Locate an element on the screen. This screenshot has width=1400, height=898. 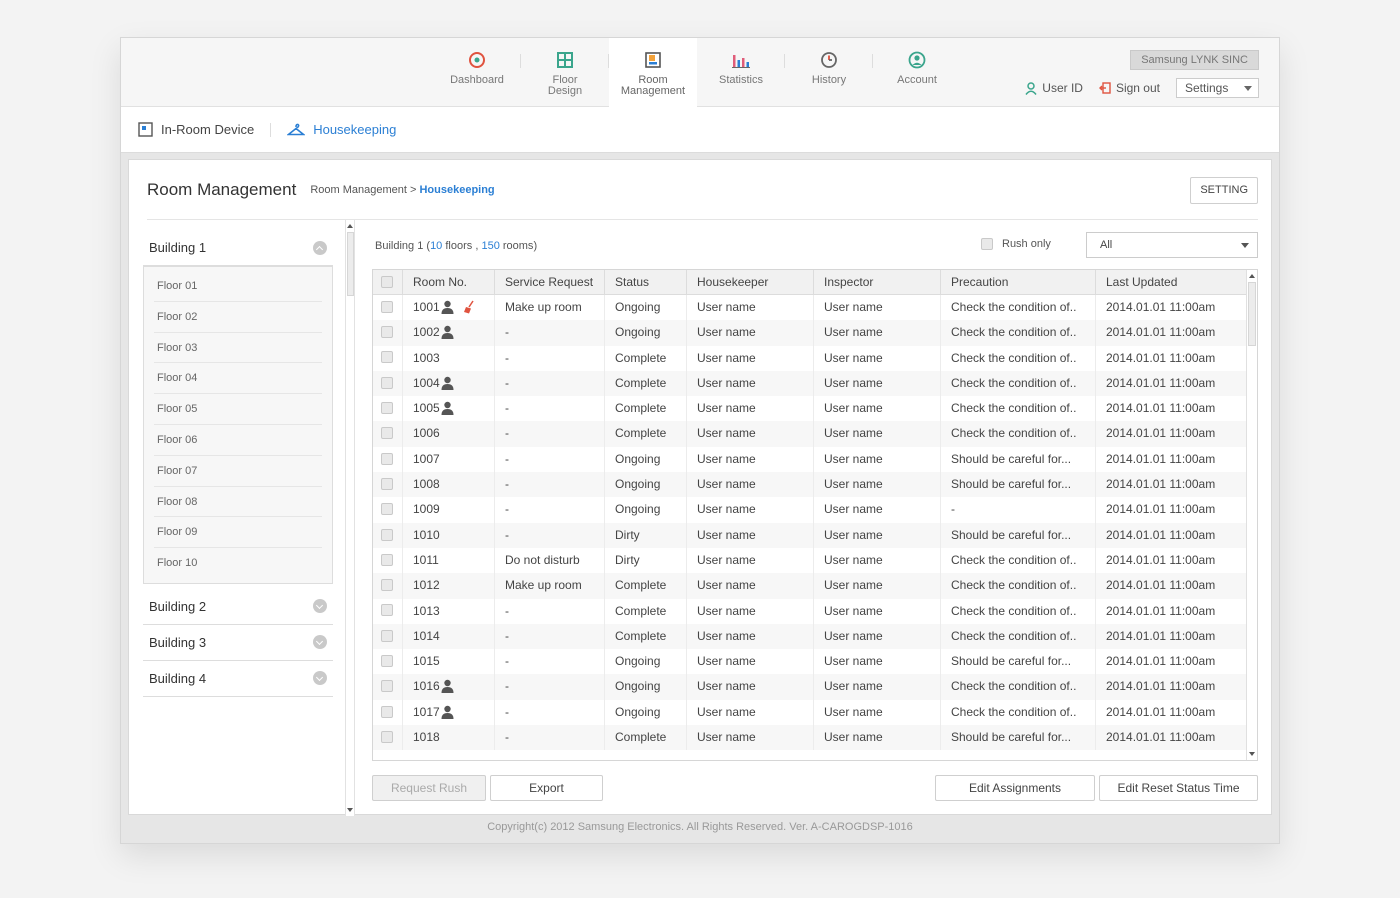
tab-housekeeping: Housekeeping is located at coordinates (341, 129).